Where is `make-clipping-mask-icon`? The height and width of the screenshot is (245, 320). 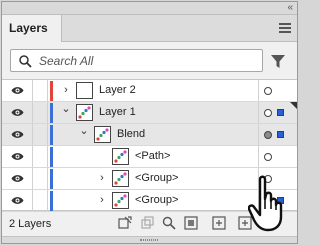 make-clipping-mask-icon is located at coordinates (147, 223).